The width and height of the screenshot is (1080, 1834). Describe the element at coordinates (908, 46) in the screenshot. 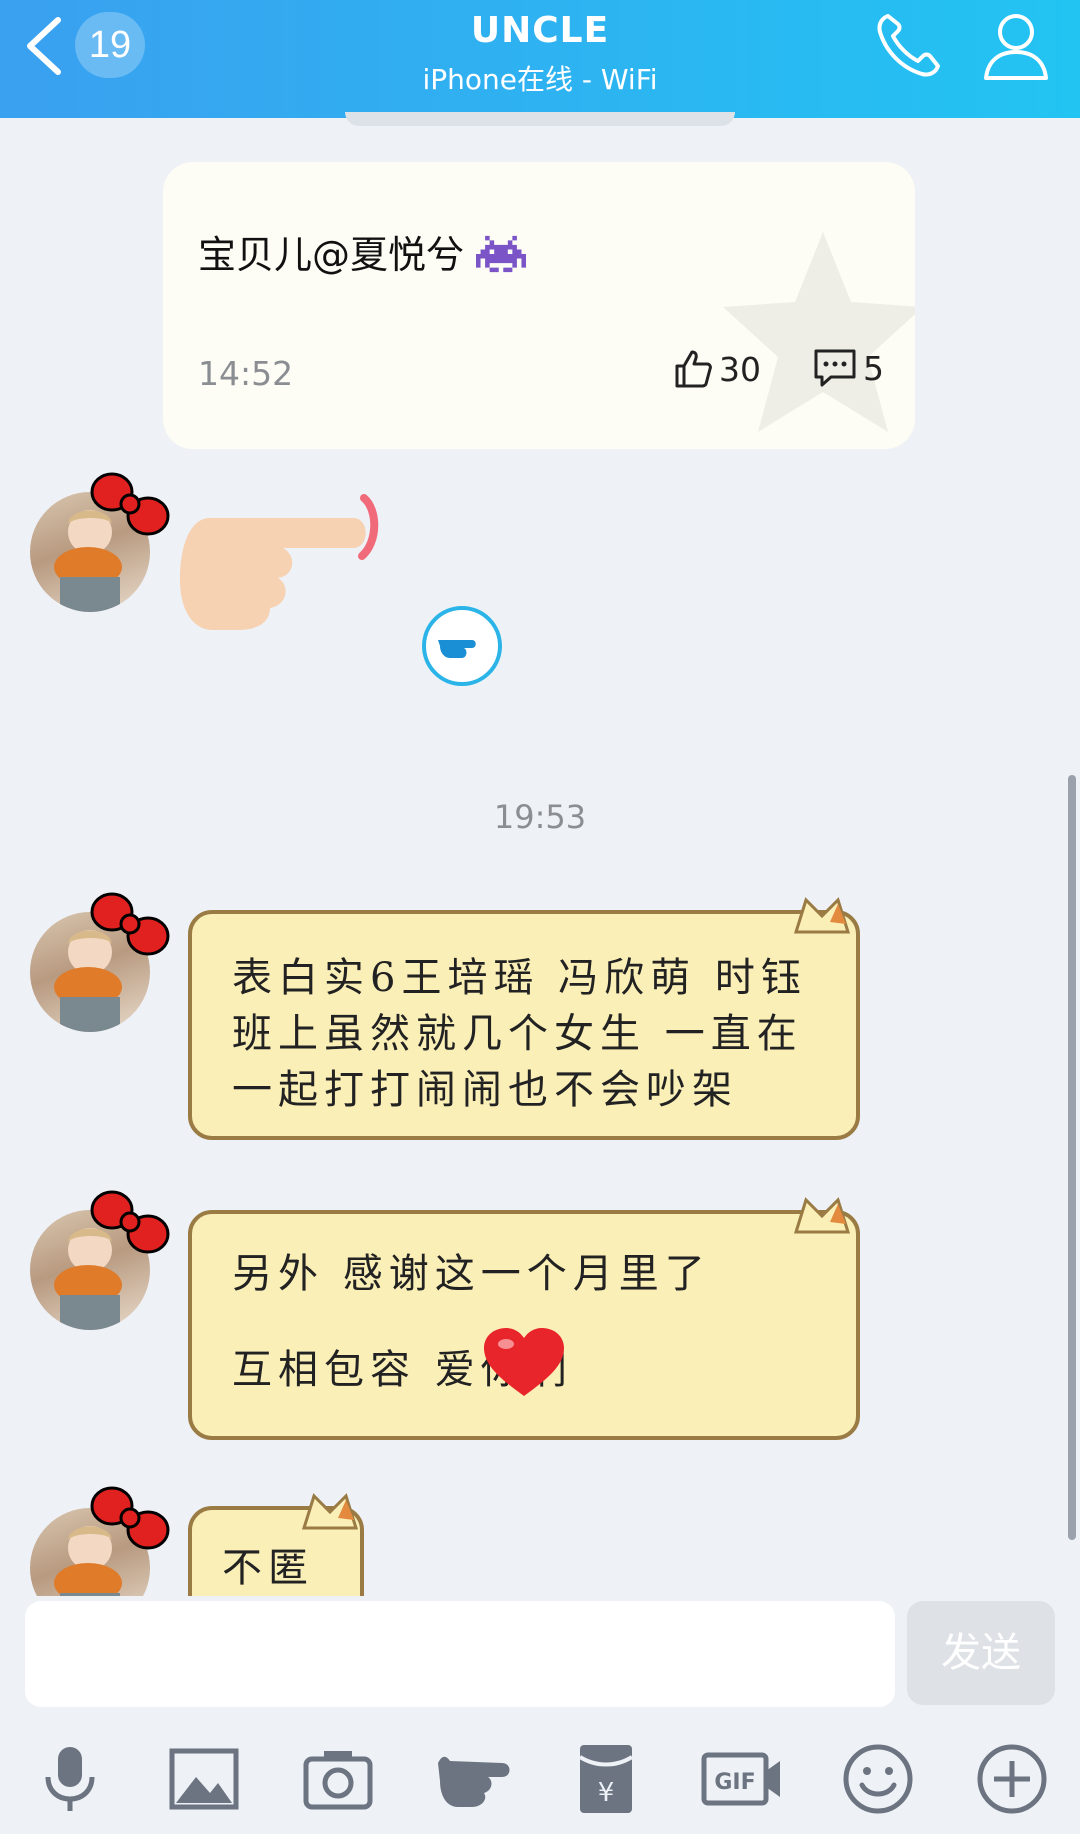

I see `phone-icon` at that location.